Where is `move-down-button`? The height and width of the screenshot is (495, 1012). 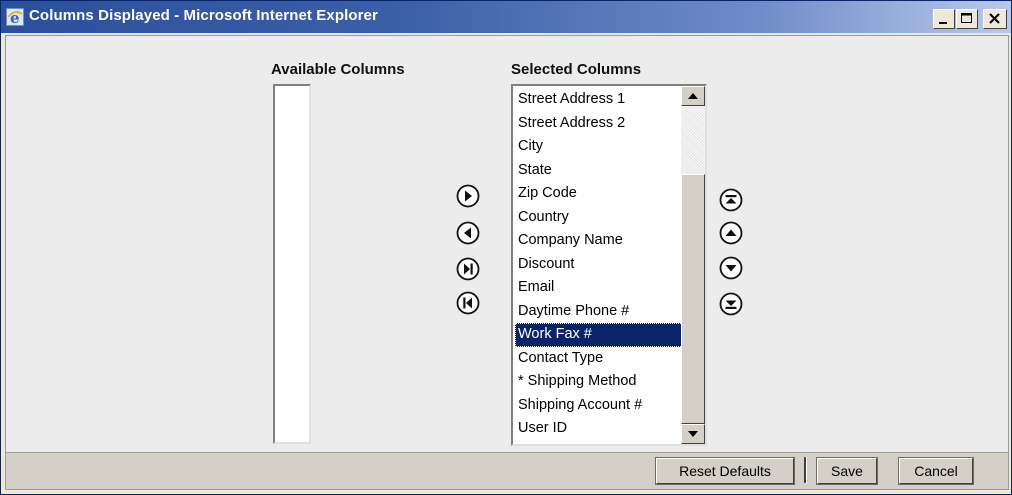 move-down-button is located at coordinates (731, 268).